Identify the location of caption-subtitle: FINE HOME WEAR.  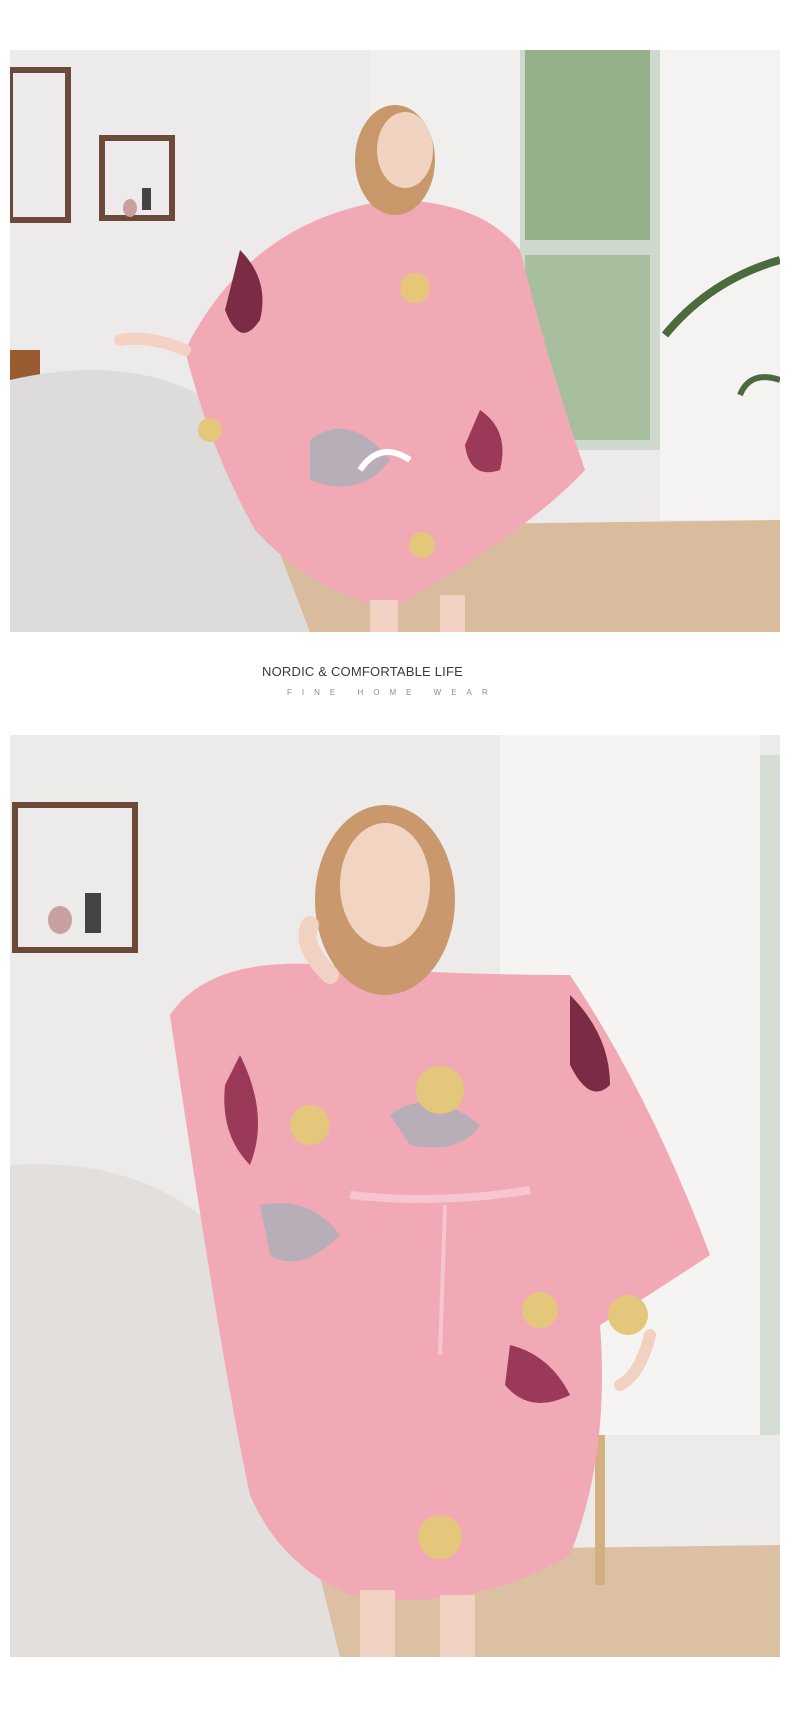
(392, 692).